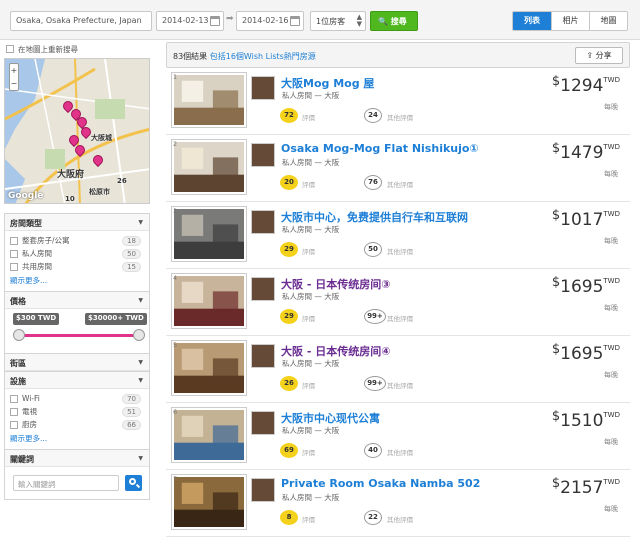 The image size is (640, 542). Describe the element at coordinates (14, 77) in the screenshot. I see `map-zoom-control: + −` at that location.